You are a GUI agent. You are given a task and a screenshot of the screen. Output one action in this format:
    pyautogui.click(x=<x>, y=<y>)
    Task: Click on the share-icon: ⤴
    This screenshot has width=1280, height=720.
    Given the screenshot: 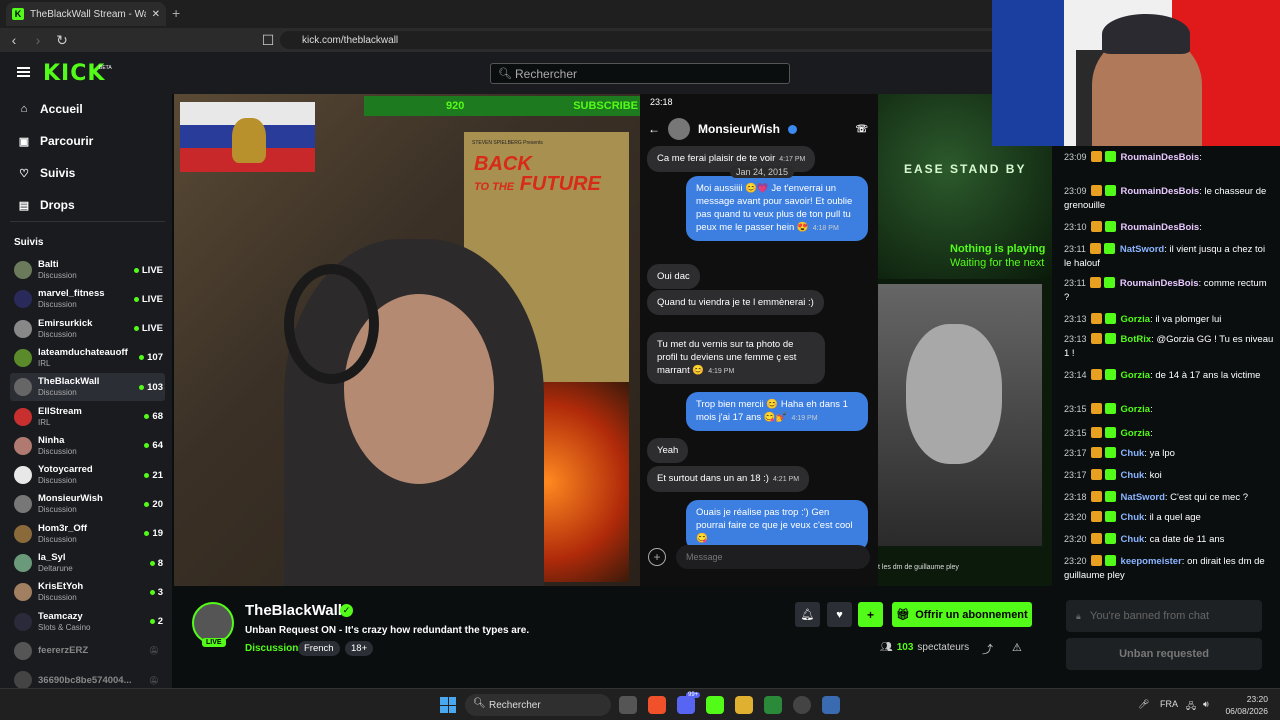 What is the action you would take?
    pyautogui.click(x=987, y=649)
    